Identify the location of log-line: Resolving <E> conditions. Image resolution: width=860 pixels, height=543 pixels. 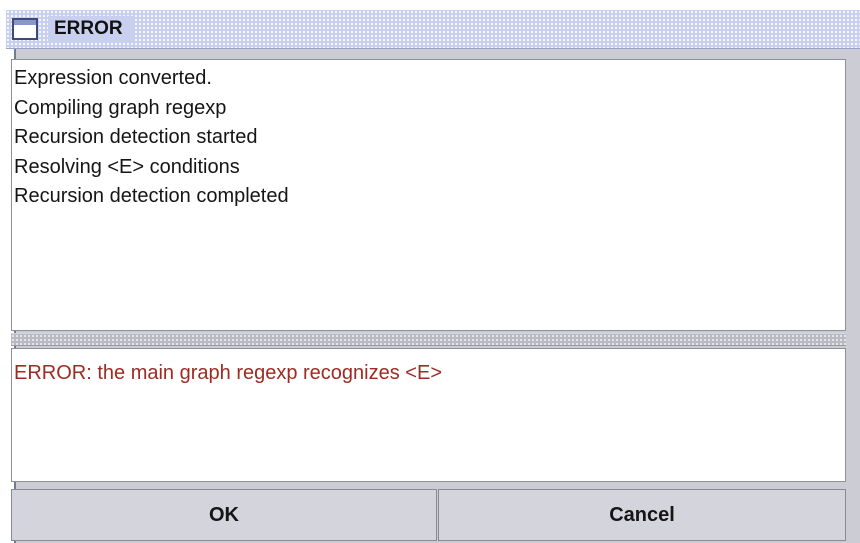
(127, 166).